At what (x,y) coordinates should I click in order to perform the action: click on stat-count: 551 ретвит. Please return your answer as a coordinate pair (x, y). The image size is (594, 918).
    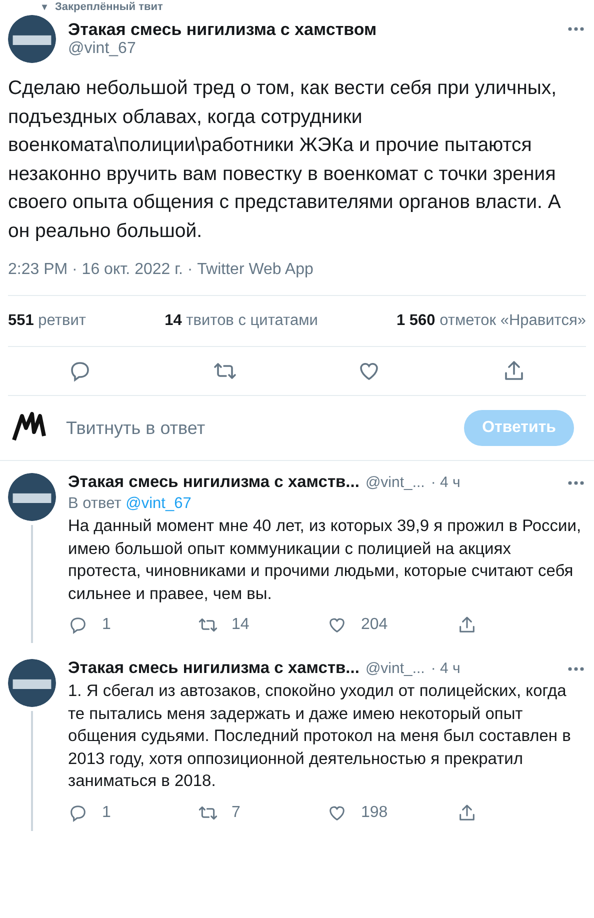
    Looking at the image, I should click on (47, 321).